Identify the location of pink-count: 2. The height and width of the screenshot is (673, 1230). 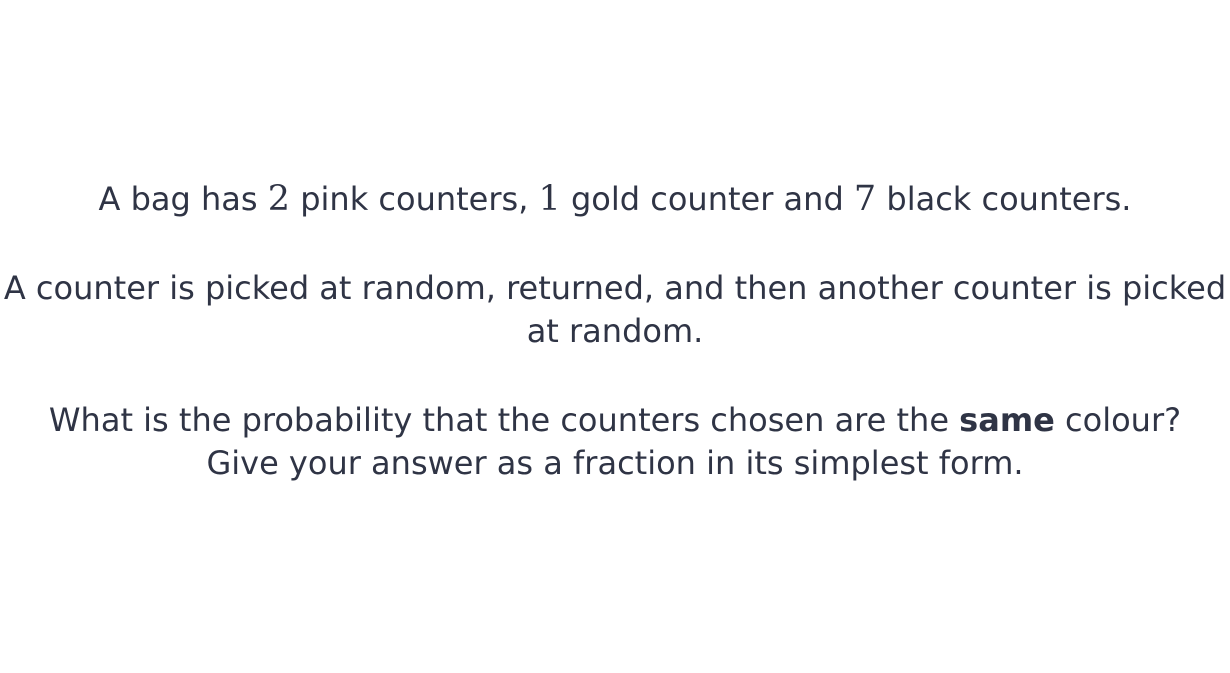
(279, 199).